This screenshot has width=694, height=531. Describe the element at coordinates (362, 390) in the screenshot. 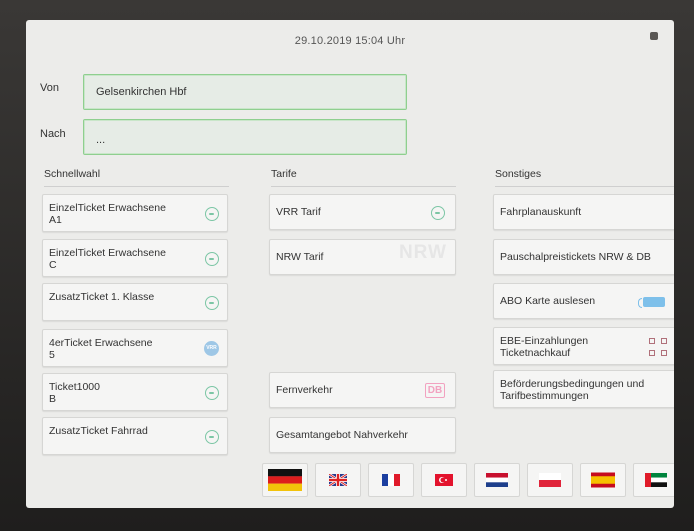

I see `fernverkehr-button: Fernverkehr DB` at that location.